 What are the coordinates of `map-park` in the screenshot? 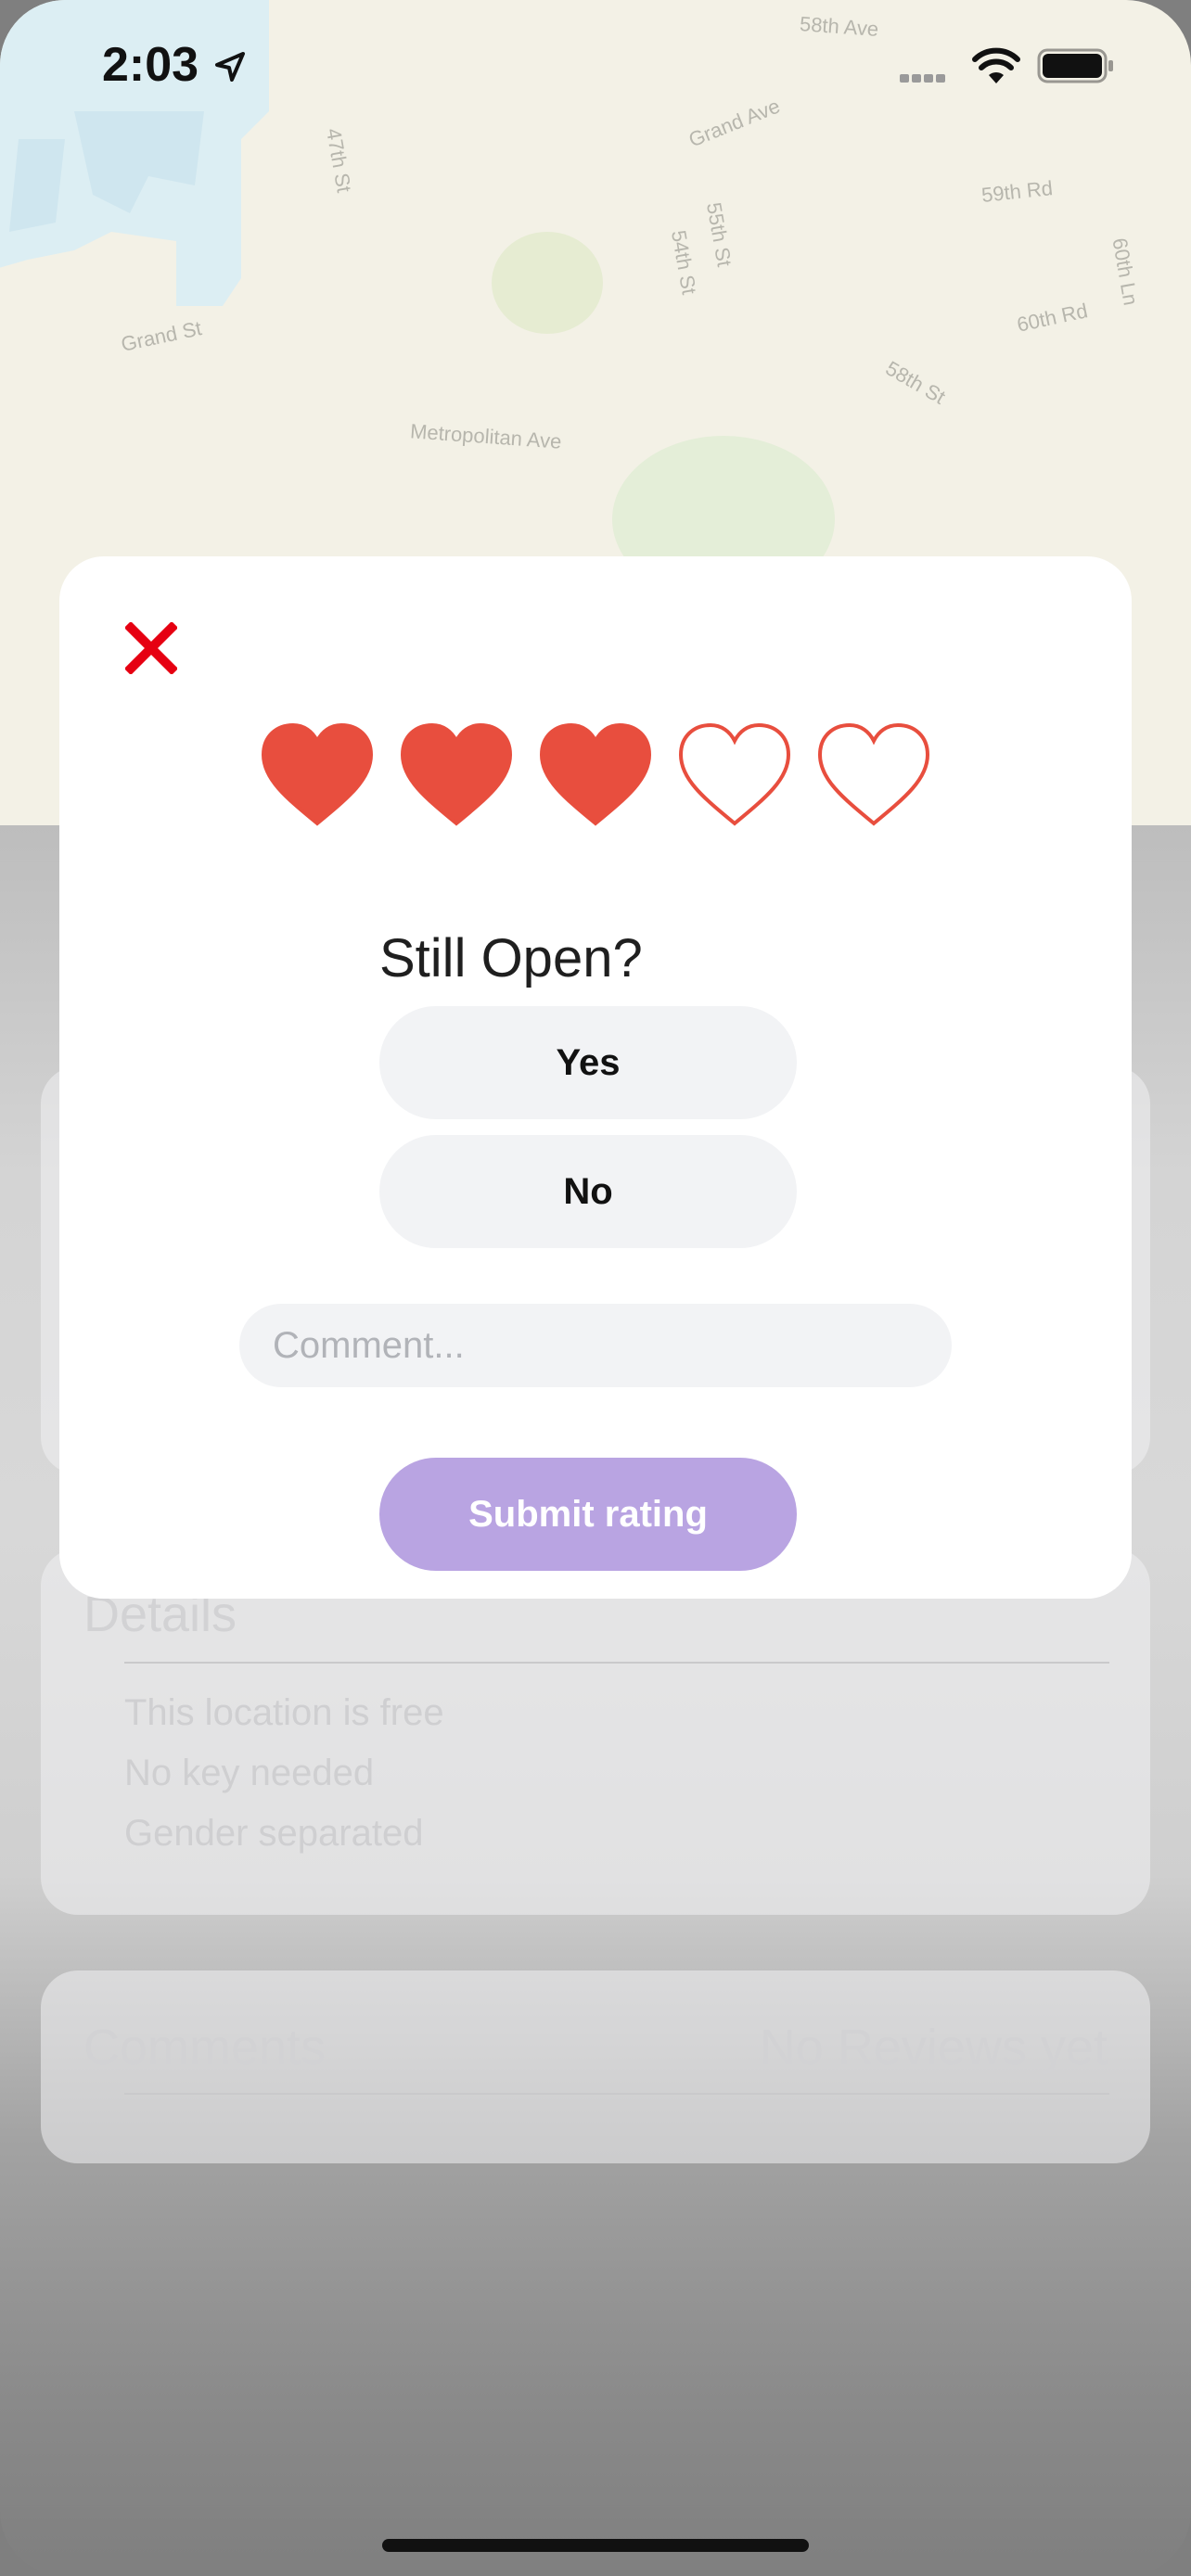 It's located at (547, 283).